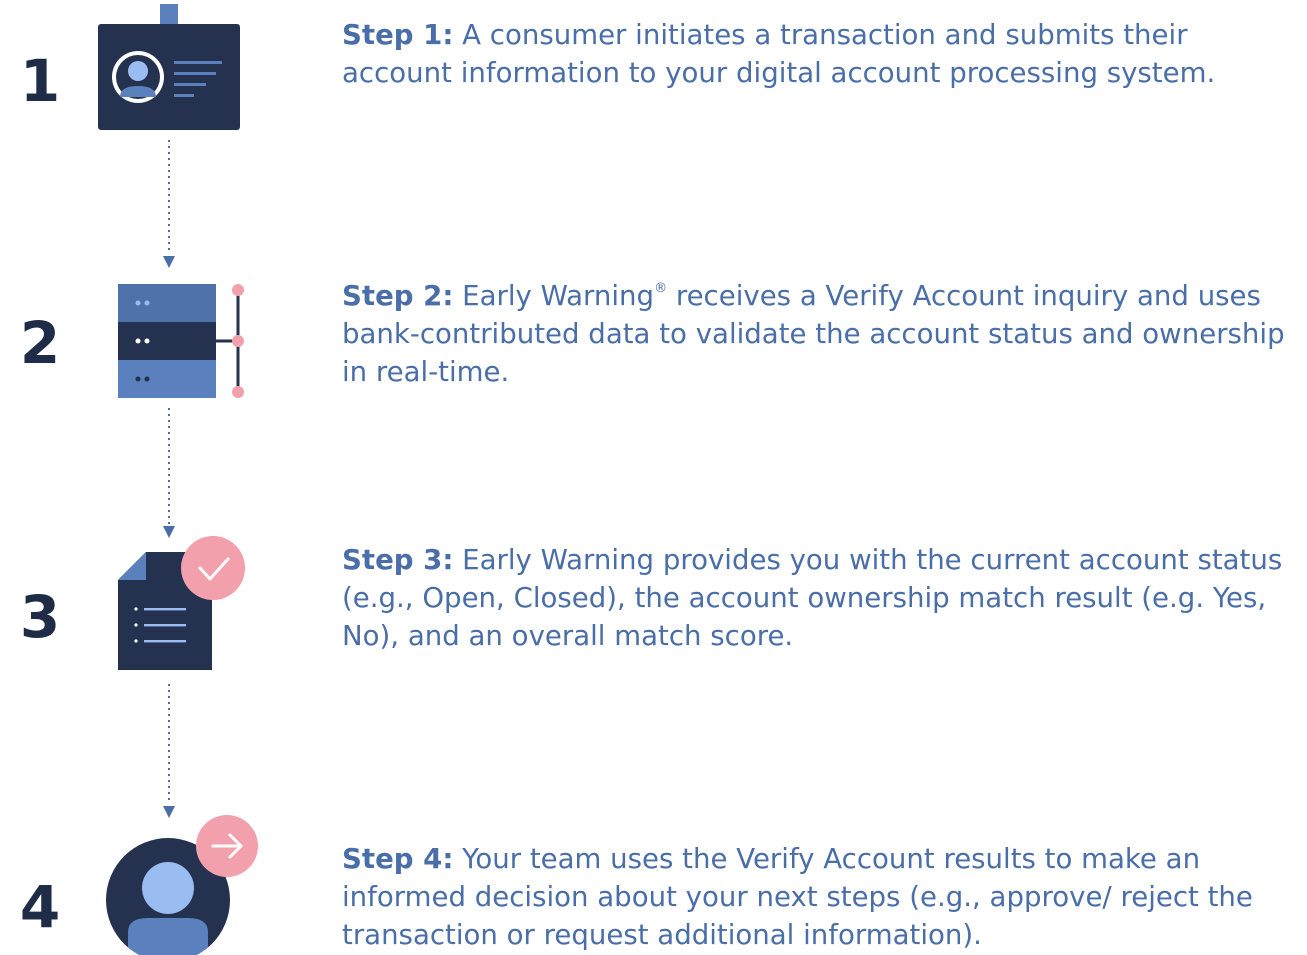 The width and height of the screenshot is (1307, 955). What do you see at coordinates (661, 288) in the screenshot?
I see `registered-mark: ®` at bounding box center [661, 288].